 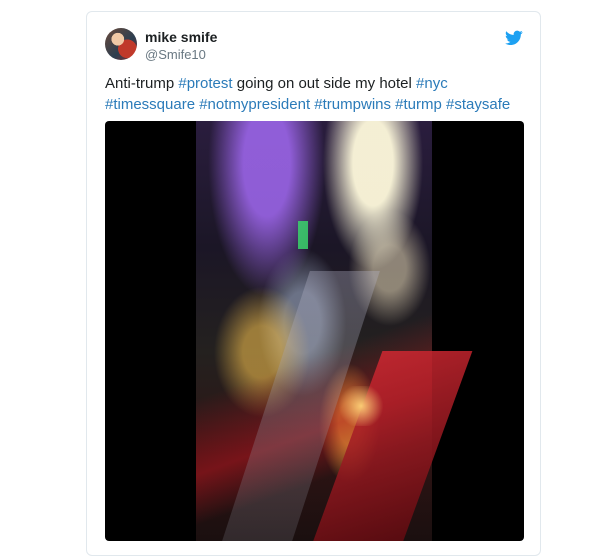 I want to click on tweet-text-segment: going on out side my hotel, so click(x=324, y=83).